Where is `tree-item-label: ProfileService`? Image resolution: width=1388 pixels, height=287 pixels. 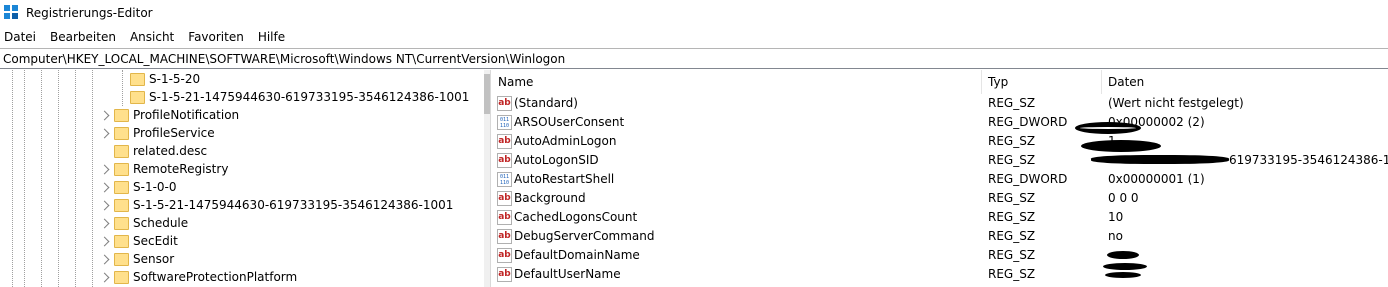
tree-item-label: ProfileService is located at coordinates (174, 133).